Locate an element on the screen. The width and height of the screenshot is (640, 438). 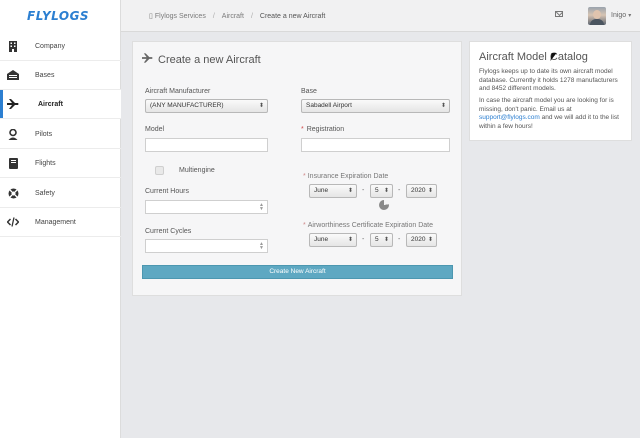
airworthiness-day-value: 5 is located at coordinates (377, 239).